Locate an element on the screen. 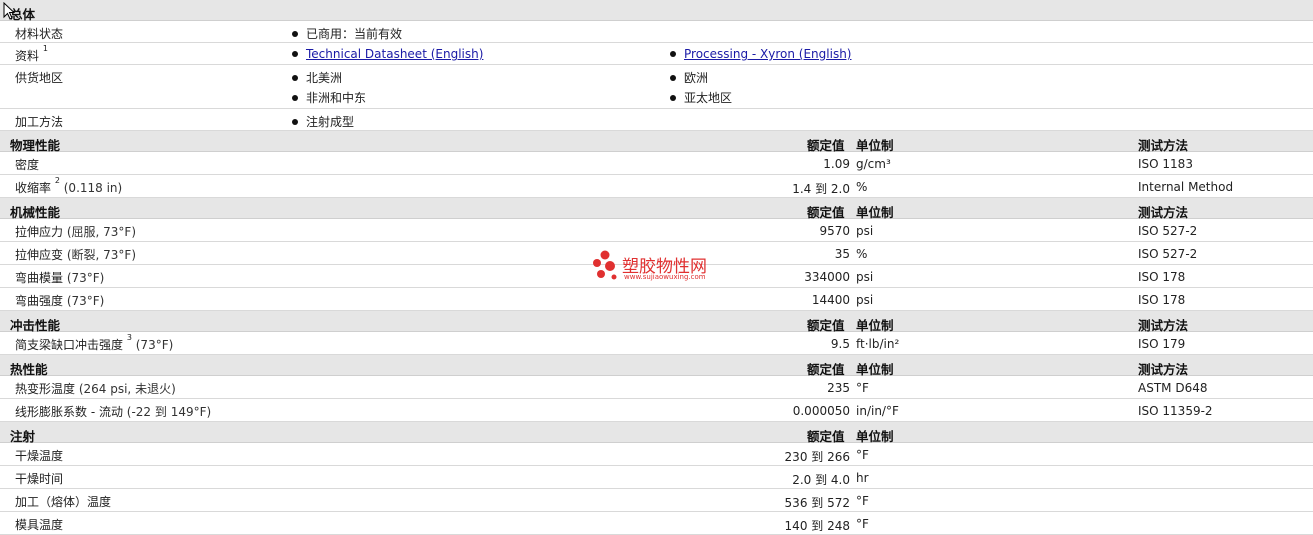  property-label: 简支梁缺口冲击强度 3 (73°F) is located at coordinates (94, 343).